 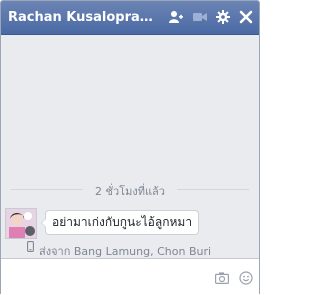 What do you see at coordinates (246, 278) in the screenshot?
I see `emoji-icon` at bounding box center [246, 278].